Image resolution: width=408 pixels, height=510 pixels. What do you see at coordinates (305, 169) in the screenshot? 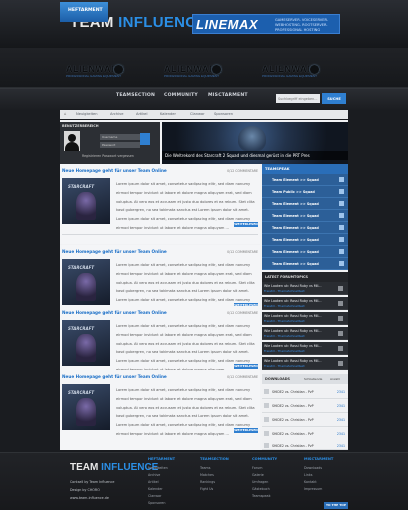
I see `teamspeak-header: TEAMSPEAK` at bounding box center [305, 169].